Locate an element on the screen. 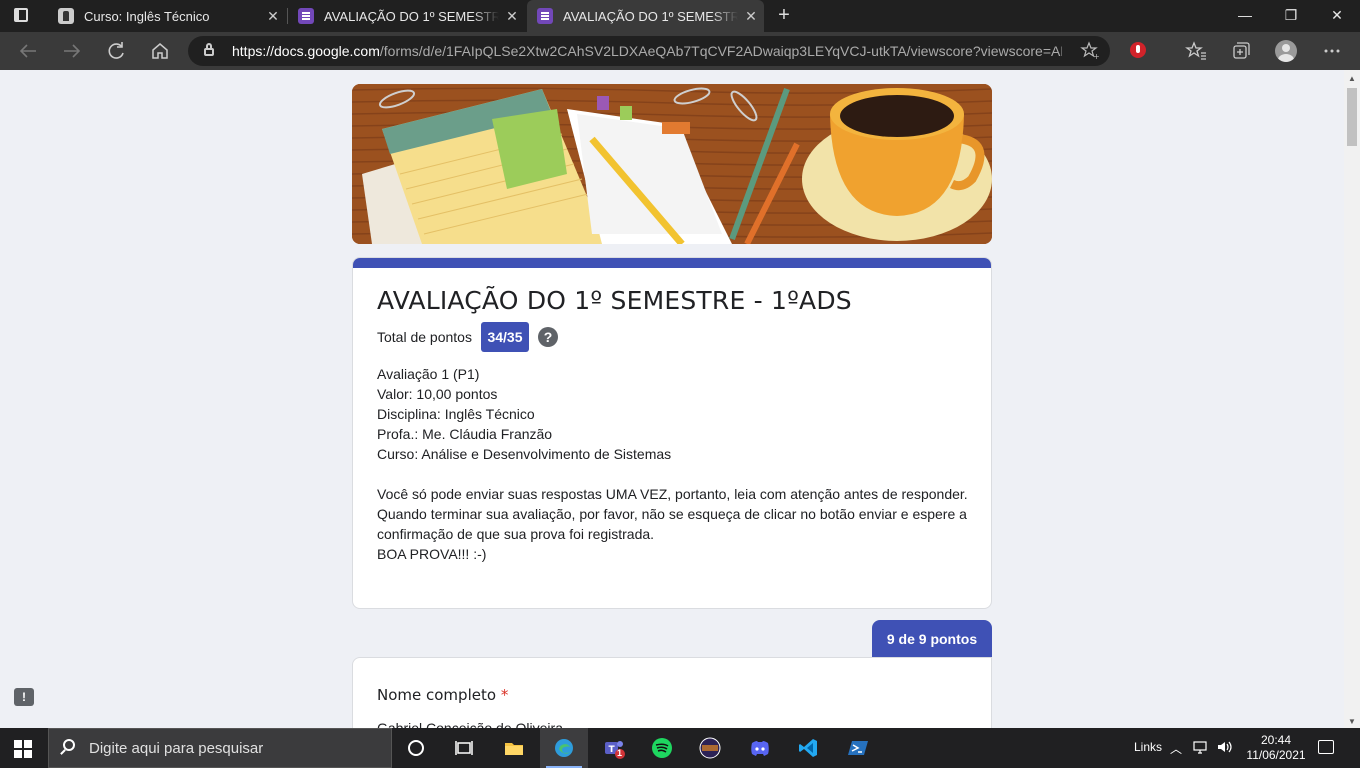 This screenshot has height=768, width=1360. desc-spacer is located at coordinates (675, 474).